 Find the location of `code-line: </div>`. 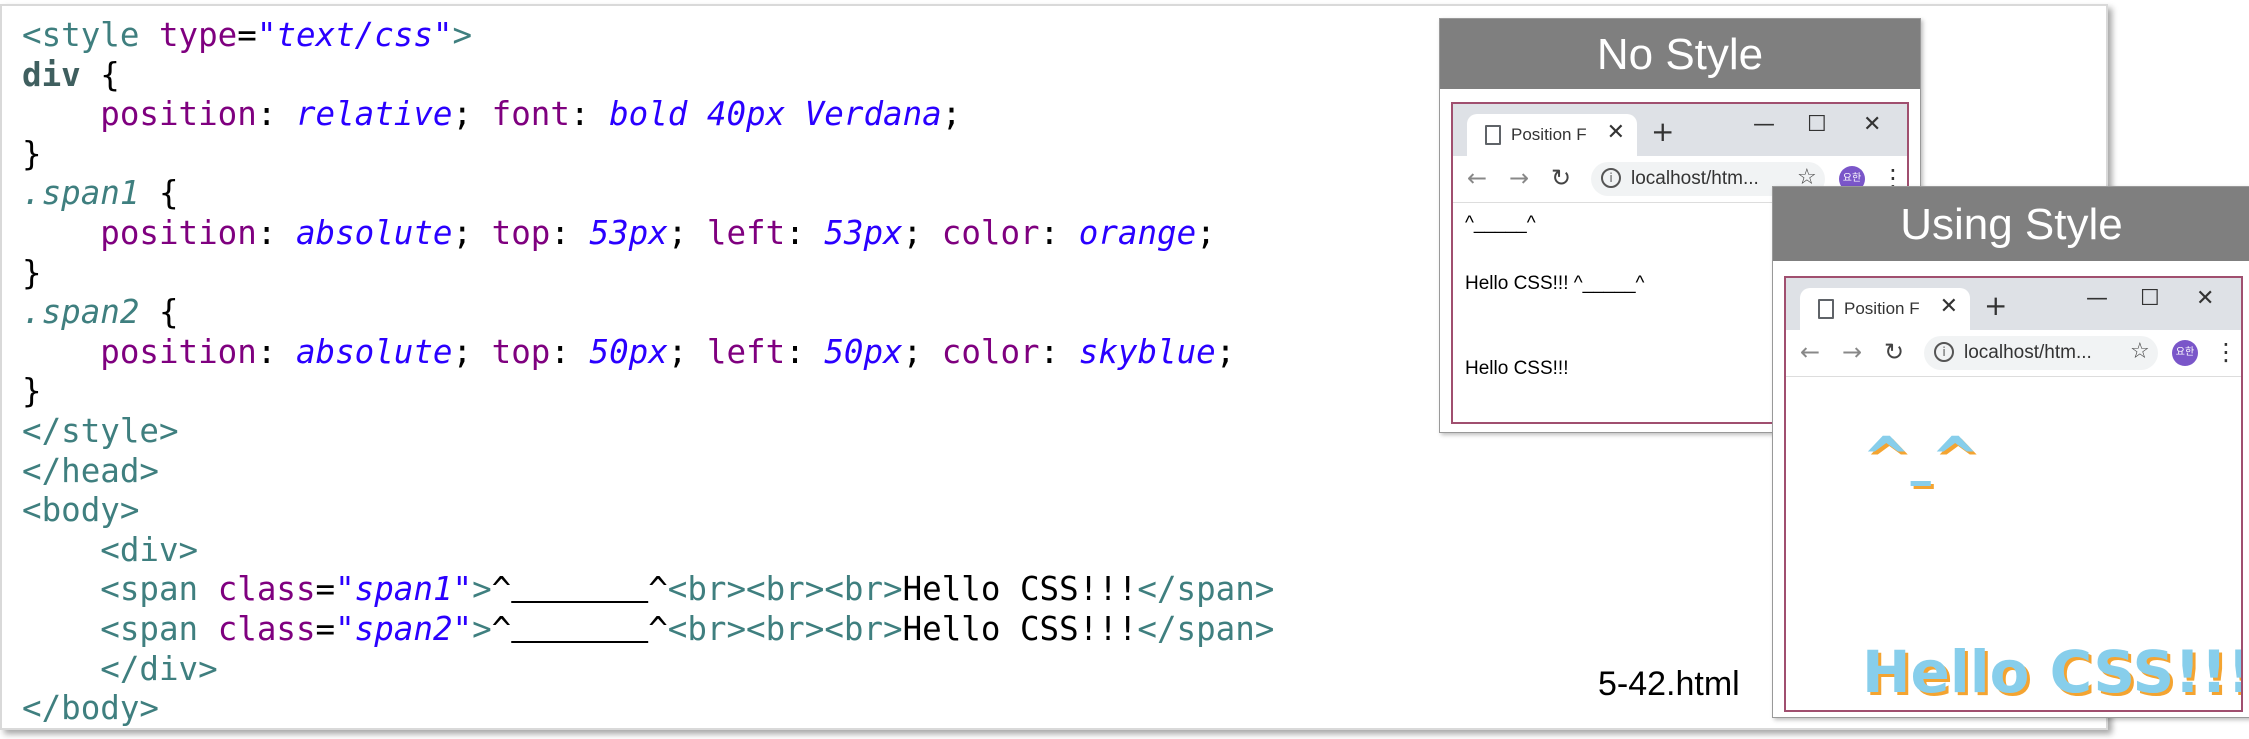

code-line: </div> is located at coordinates (648, 670).